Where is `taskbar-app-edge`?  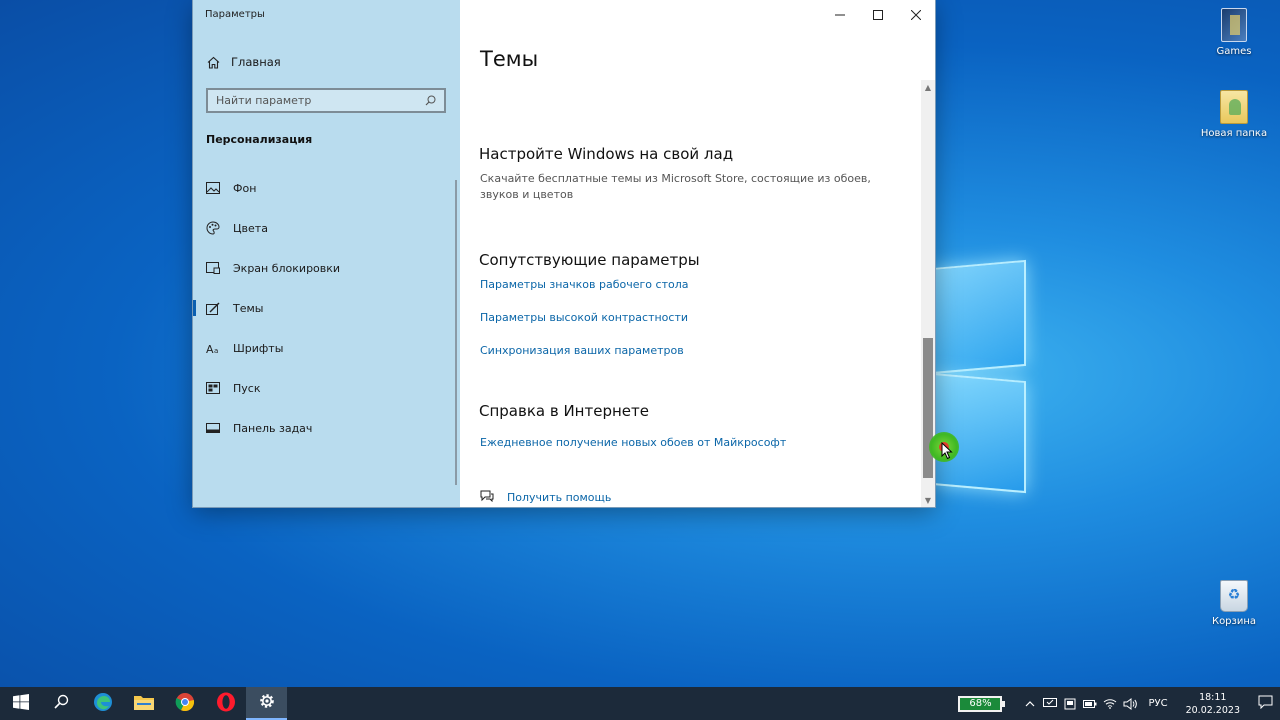 taskbar-app-edge is located at coordinates (102, 703).